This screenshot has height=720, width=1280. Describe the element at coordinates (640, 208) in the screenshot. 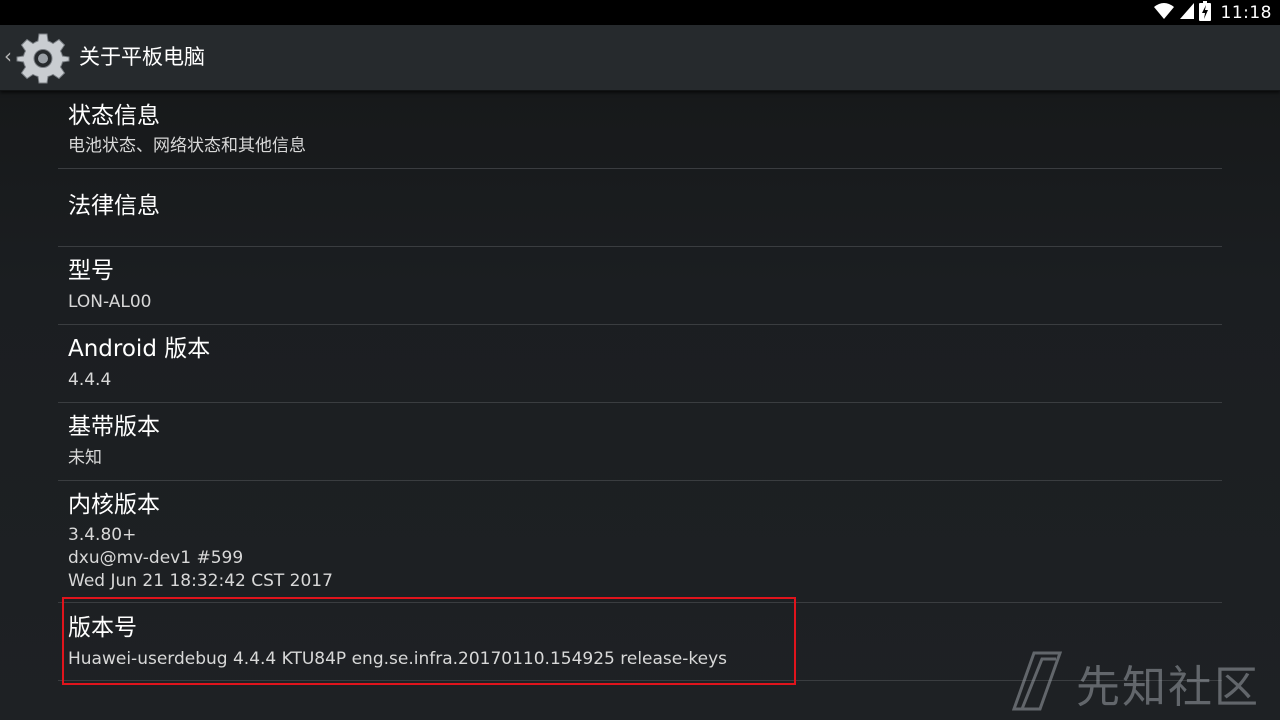

I see `list-item-legal: 法律信息` at that location.